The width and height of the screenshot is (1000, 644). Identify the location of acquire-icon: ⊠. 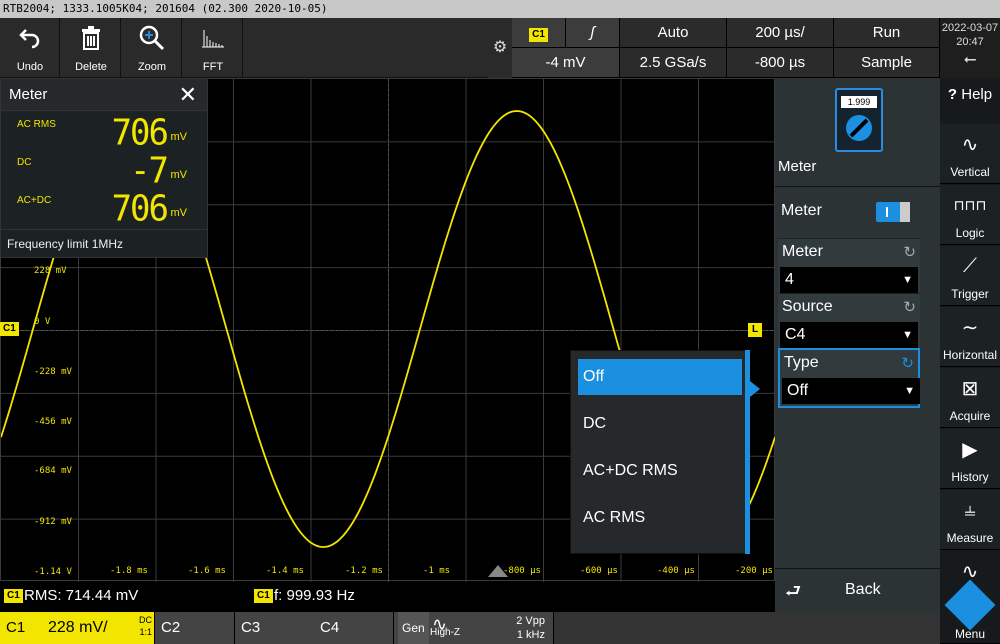
(970, 388).